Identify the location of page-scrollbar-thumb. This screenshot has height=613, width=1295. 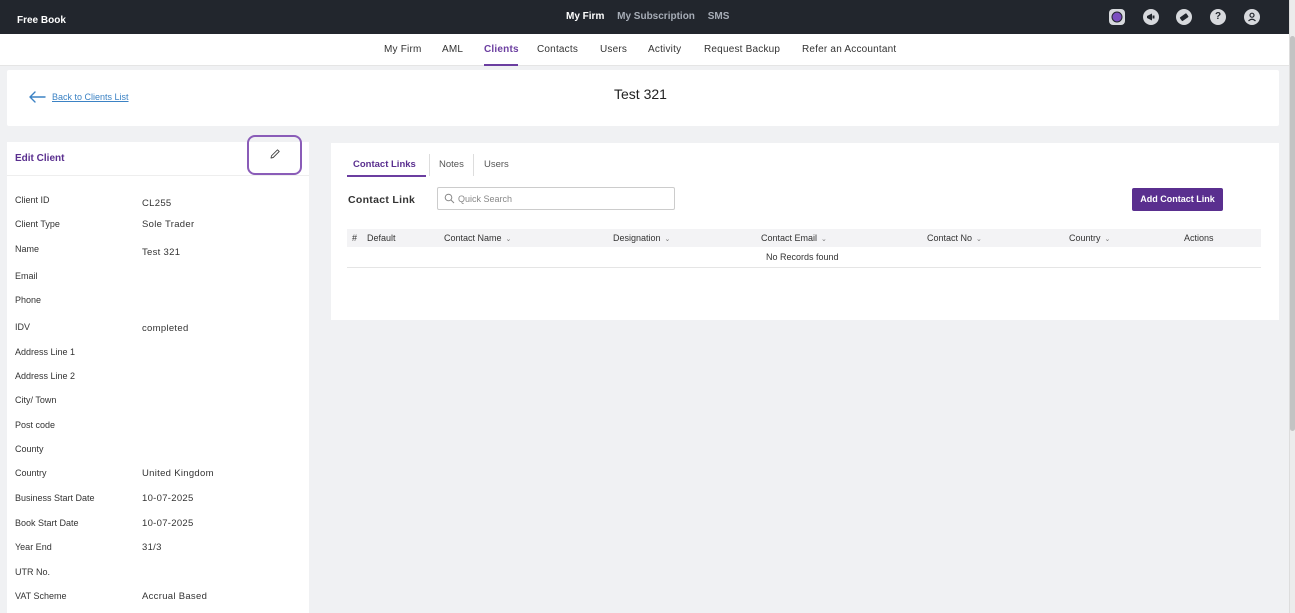
(1292, 233).